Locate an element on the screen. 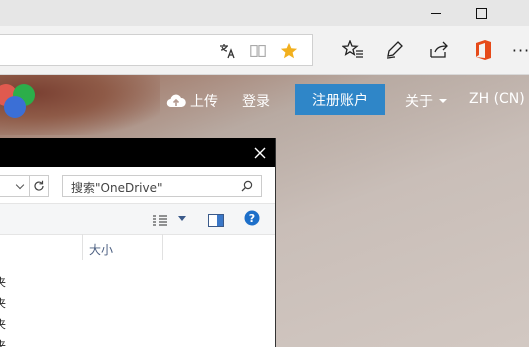 Image resolution: width=529 pixels, height=347 pixels. explorer-search-input: 搜索"OneDrive" is located at coordinates (162, 186).